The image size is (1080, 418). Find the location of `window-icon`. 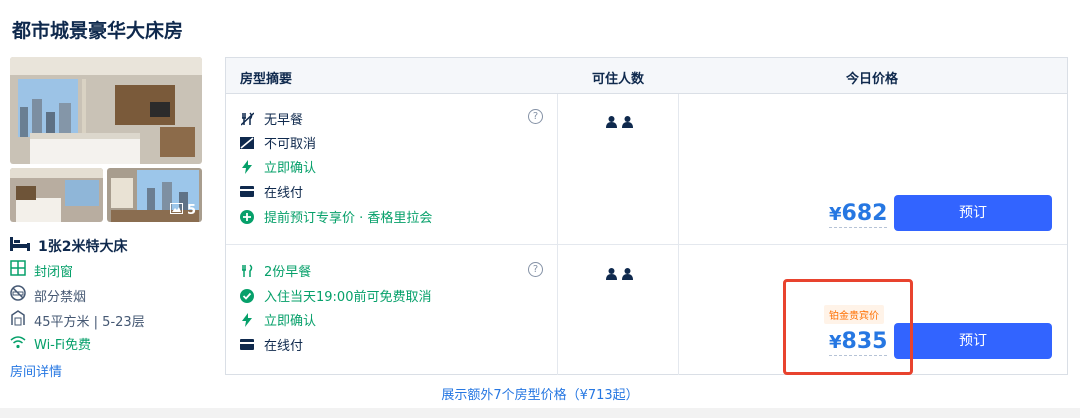

window-icon is located at coordinates (18, 270).